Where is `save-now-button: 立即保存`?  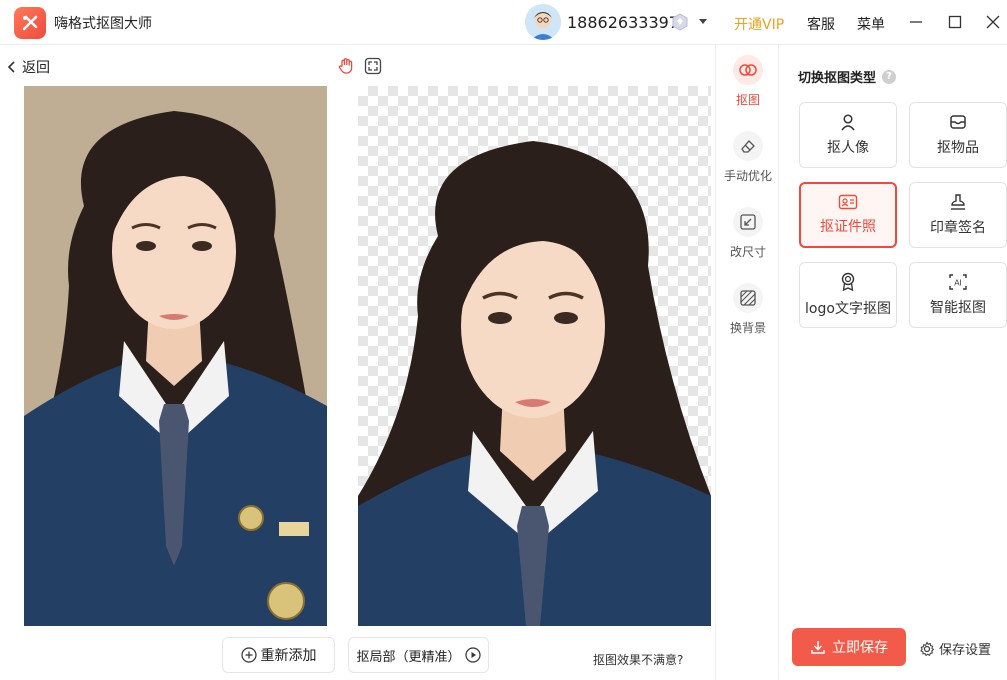 save-now-button: 立即保存 is located at coordinates (849, 647).